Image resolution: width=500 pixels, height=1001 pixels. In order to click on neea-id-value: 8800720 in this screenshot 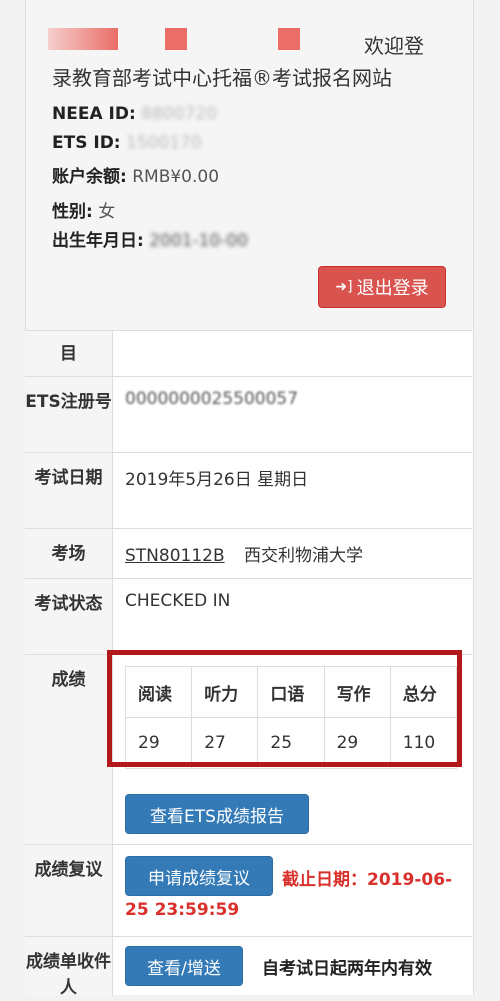, I will do `click(179, 114)`.